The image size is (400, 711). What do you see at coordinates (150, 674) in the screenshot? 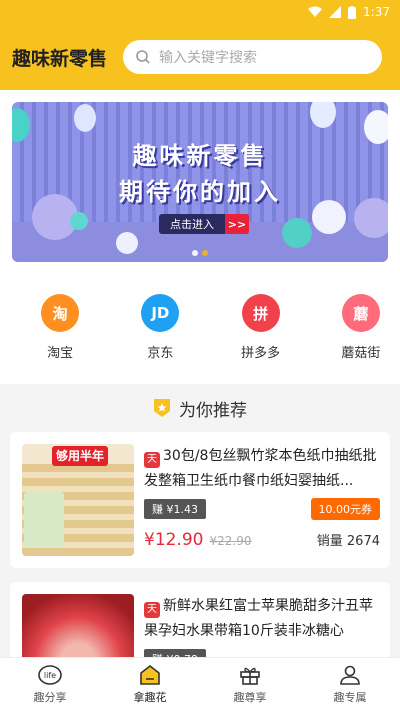
I see `home-icon` at bounding box center [150, 674].